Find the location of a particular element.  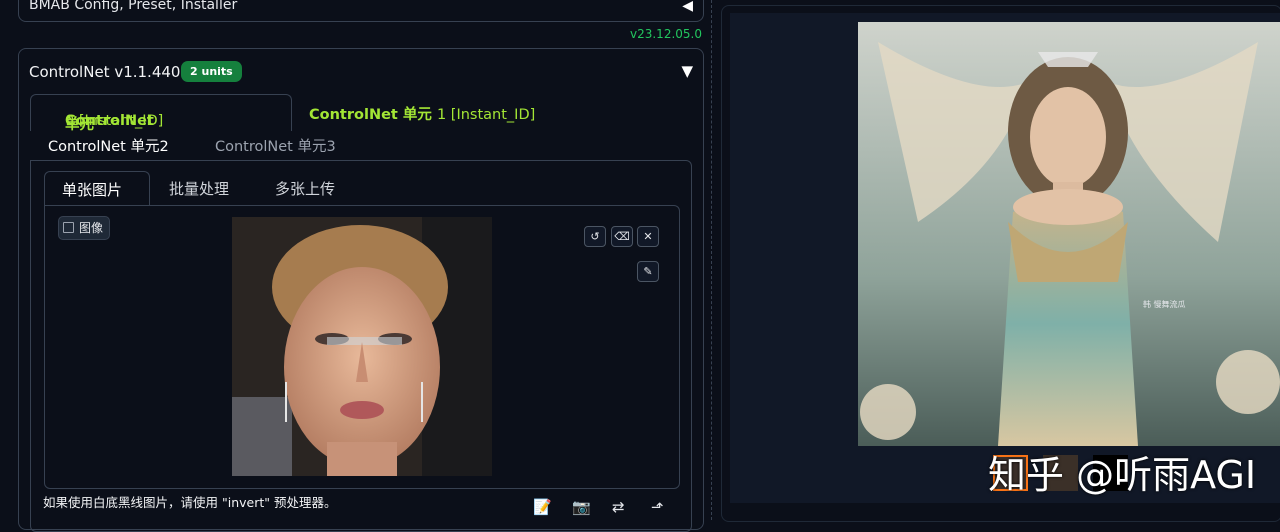

tab-controlnet-unit-0: ControlNet 单元 0 [Instant_ID] is located at coordinates (161, 113).